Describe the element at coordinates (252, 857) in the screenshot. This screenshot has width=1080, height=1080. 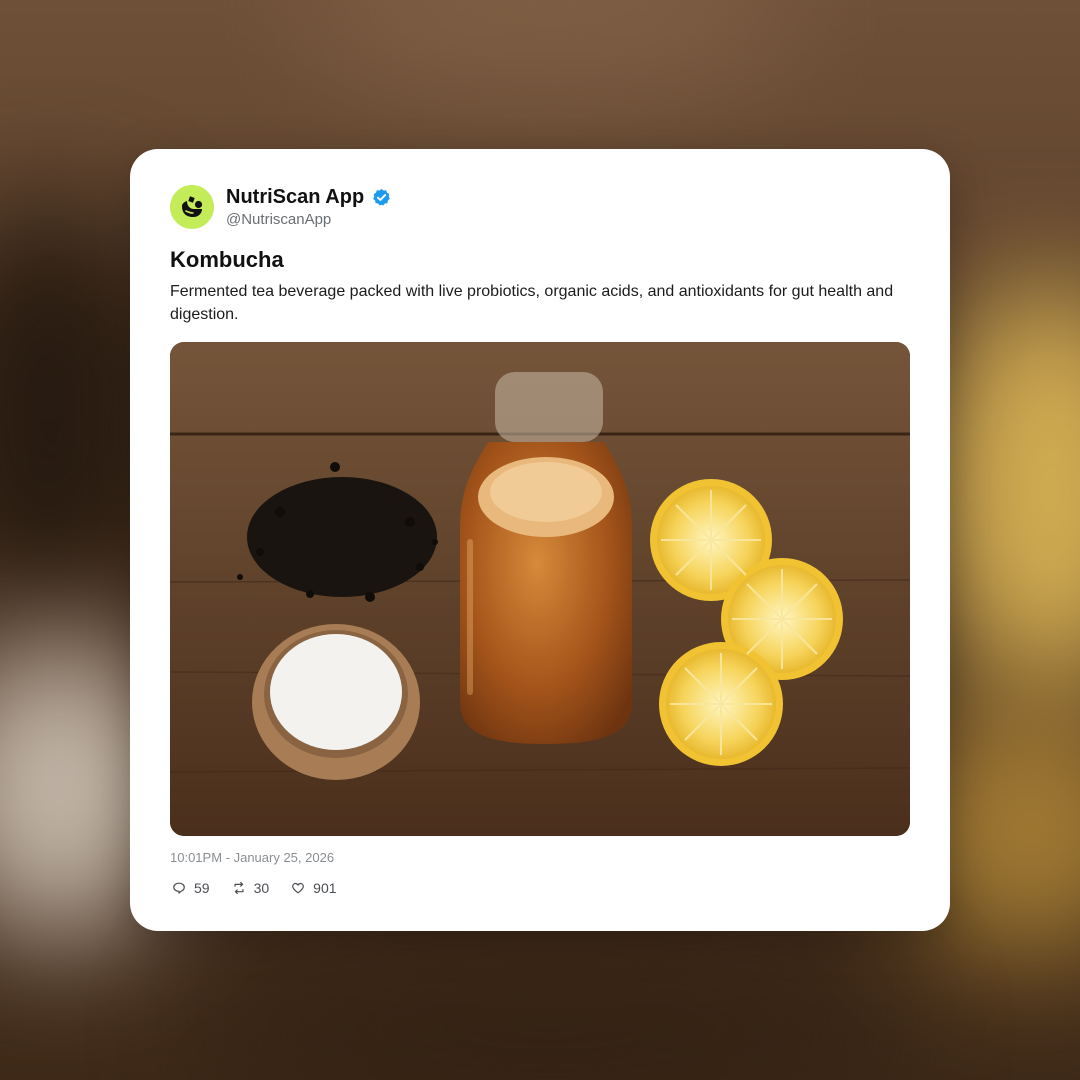
I see `post-timestamp: 10:01PM - January 25, 2026` at that location.